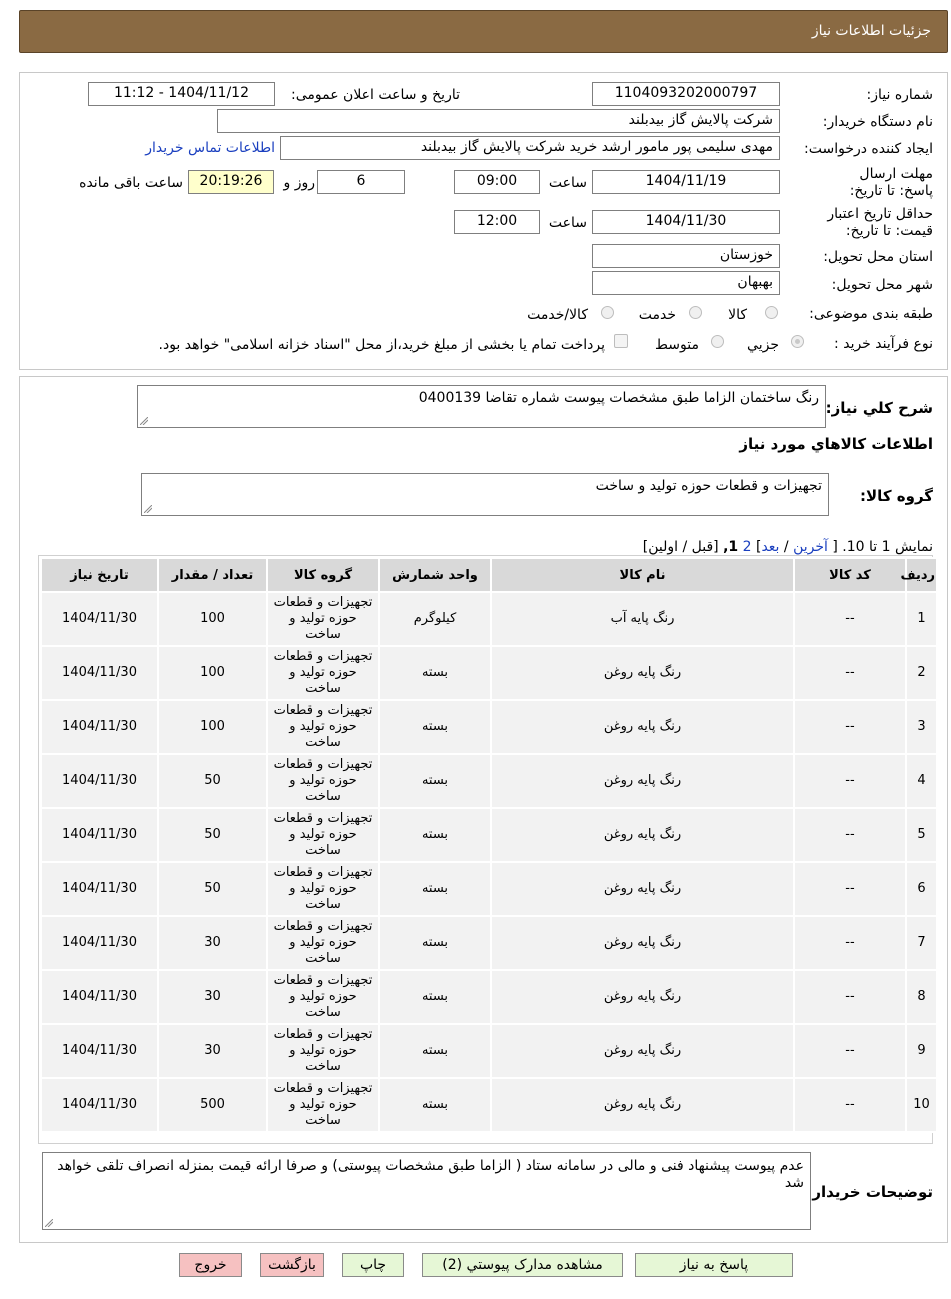 The height and width of the screenshot is (1299, 951). What do you see at coordinates (375, 95) in the screenshot?
I see `announce-label: تاریخ و ساعت اعلان عمومی:` at bounding box center [375, 95].